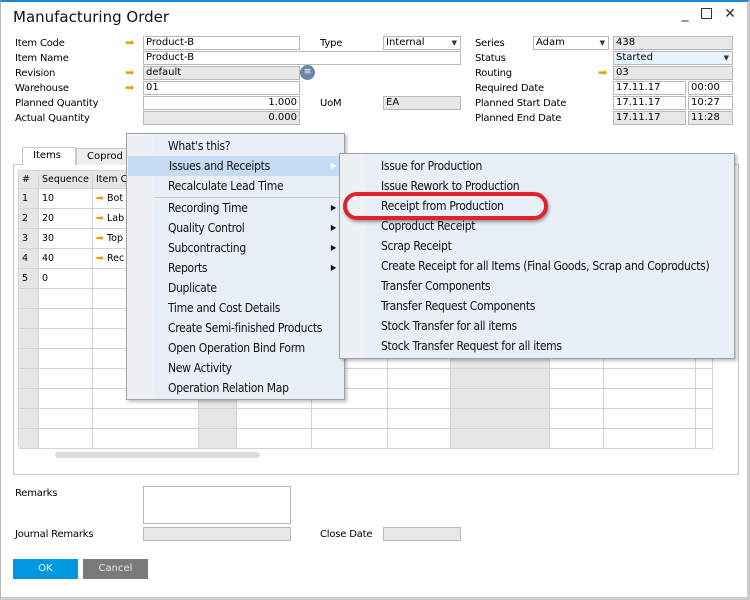 The width and height of the screenshot is (750, 600). Describe the element at coordinates (235, 368) in the screenshot. I see `menu-item: New Activity` at that location.